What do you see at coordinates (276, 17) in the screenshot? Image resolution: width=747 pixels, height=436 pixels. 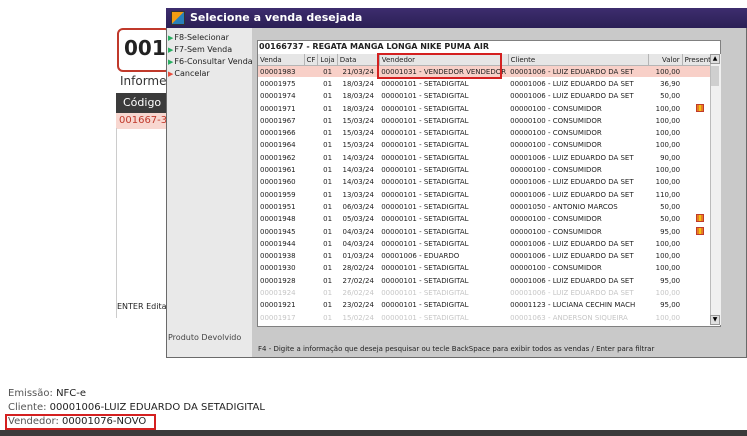 I see `dialog-title: Selecione a venda desejada` at bounding box center [276, 17].